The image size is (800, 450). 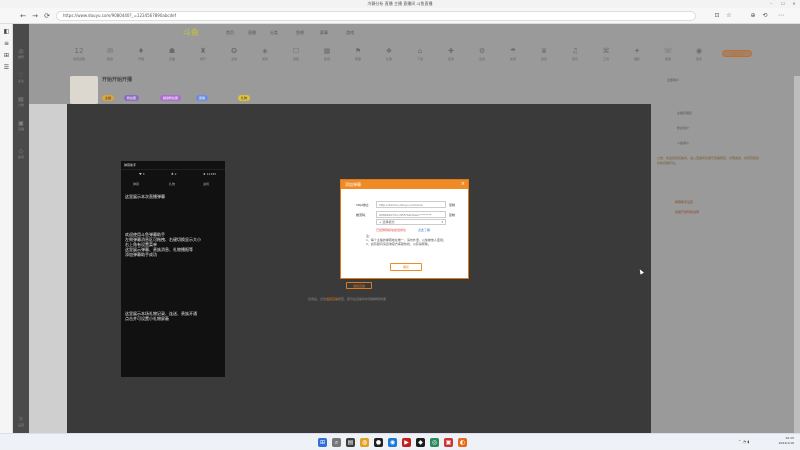 I want to click on side-nav-fishbar: ◇ 鱼吧, so click(x=21, y=153).